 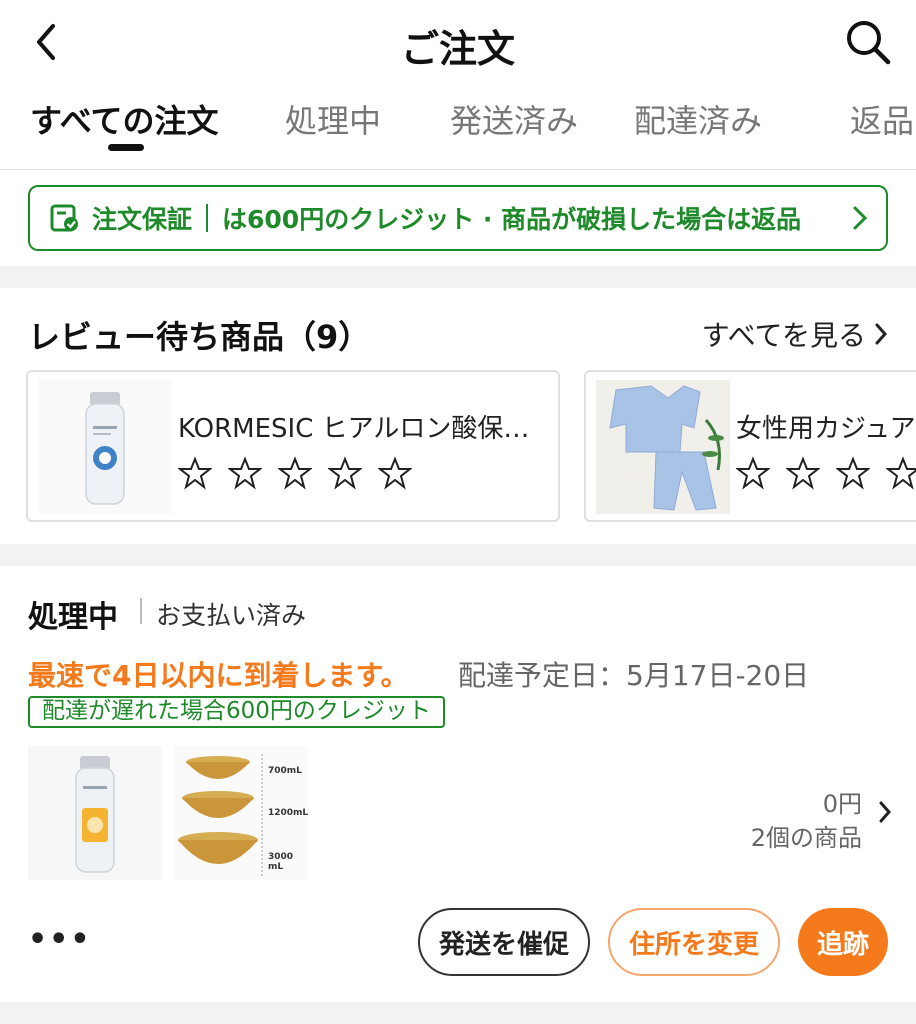 What do you see at coordinates (663, 447) in the screenshot?
I see `product-image-pajamas` at bounding box center [663, 447].